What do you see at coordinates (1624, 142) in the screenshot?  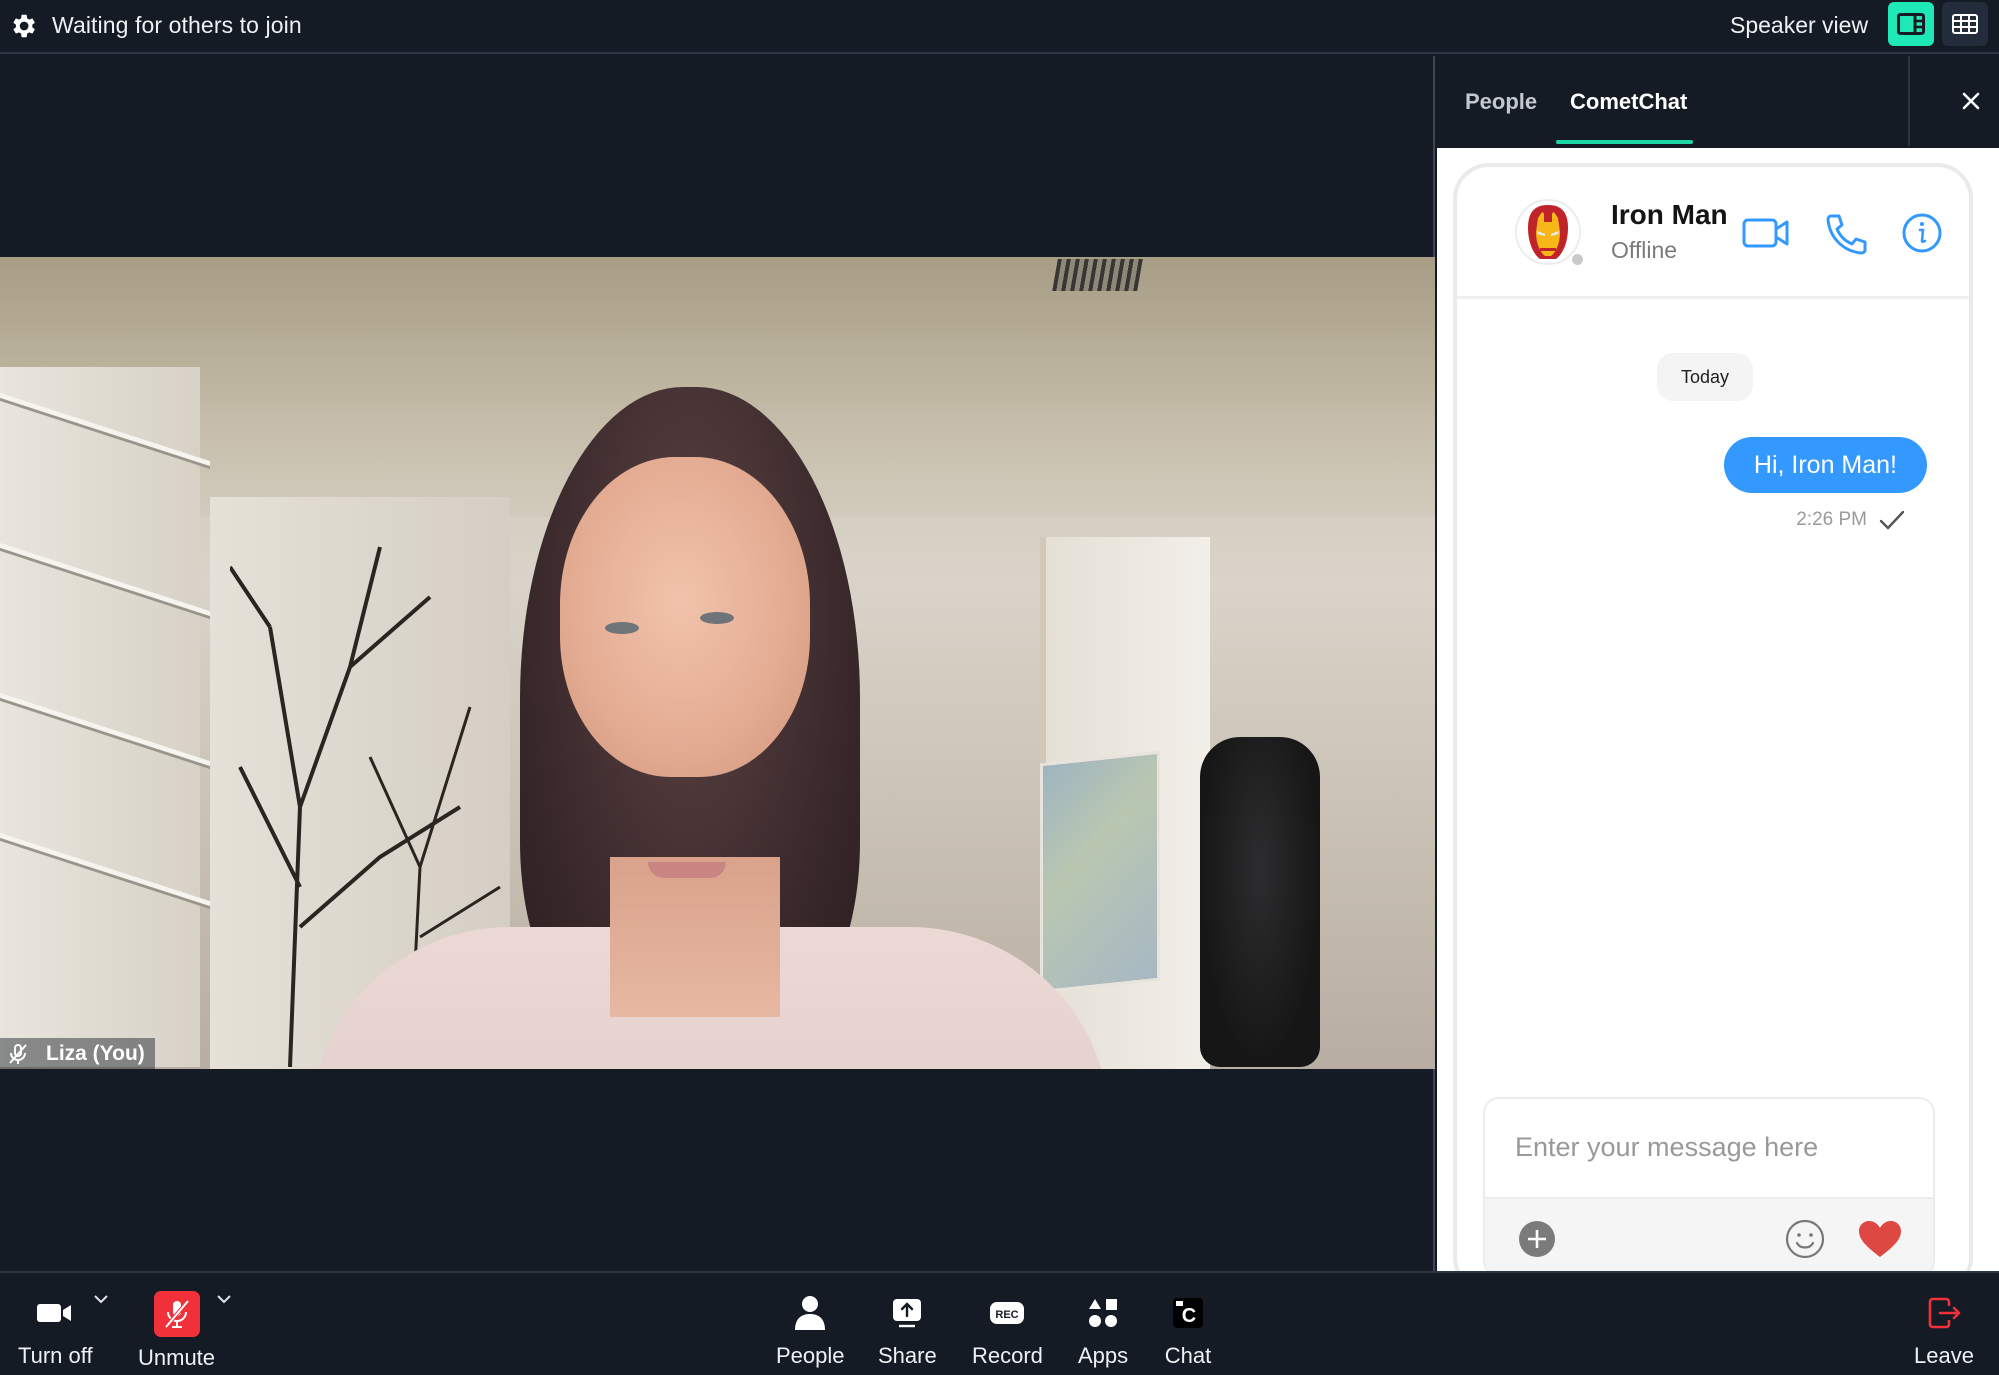 I see `active-tab-indicator` at bounding box center [1624, 142].